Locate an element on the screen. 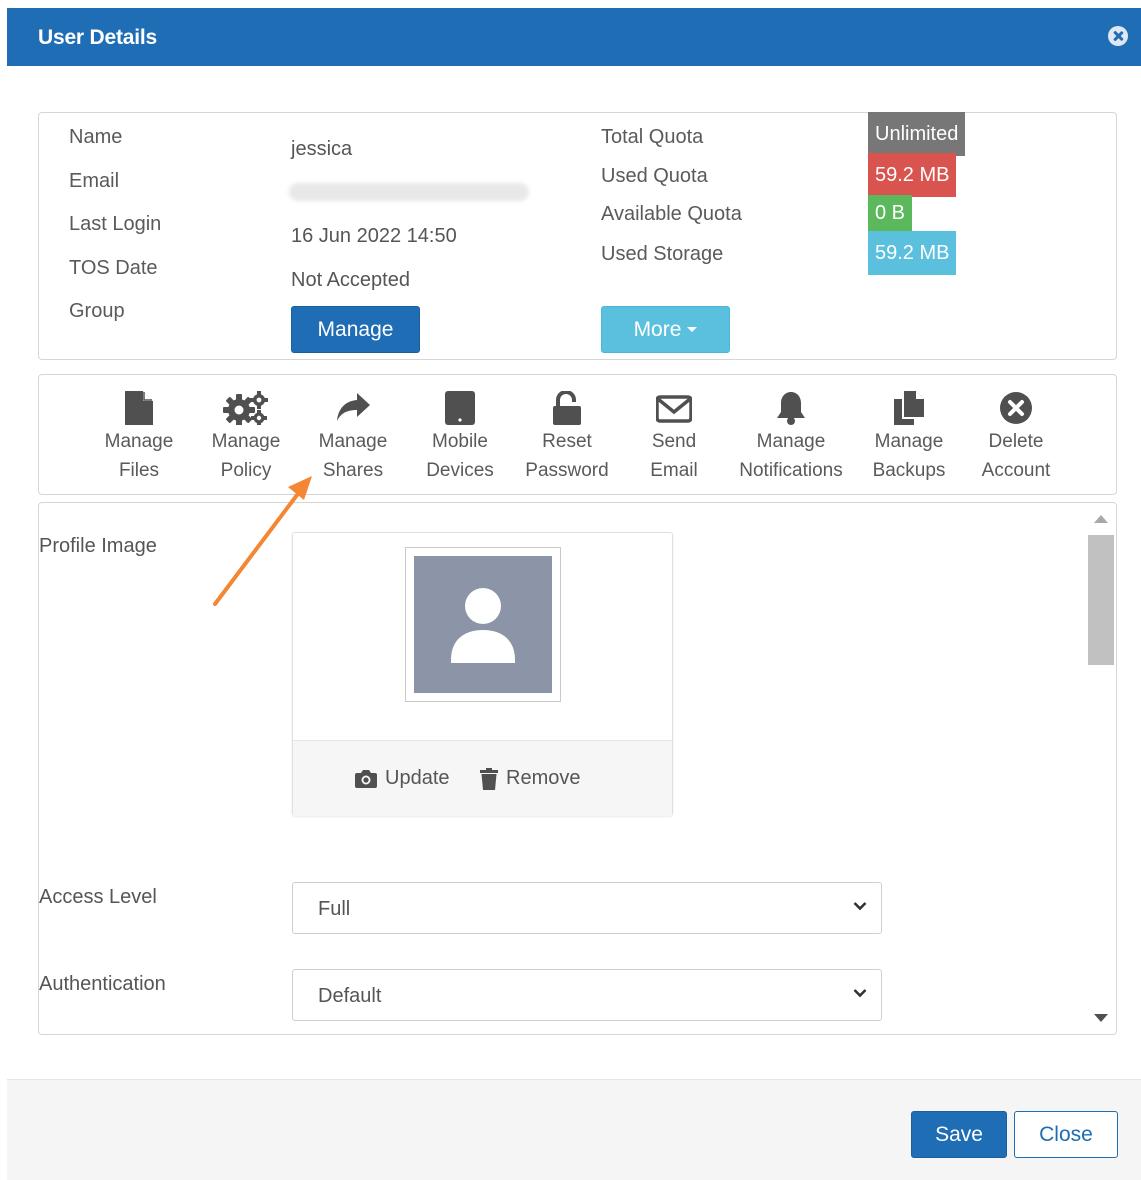  used-storage-badge: 59.2 MB is located at coordinates (912, 253).